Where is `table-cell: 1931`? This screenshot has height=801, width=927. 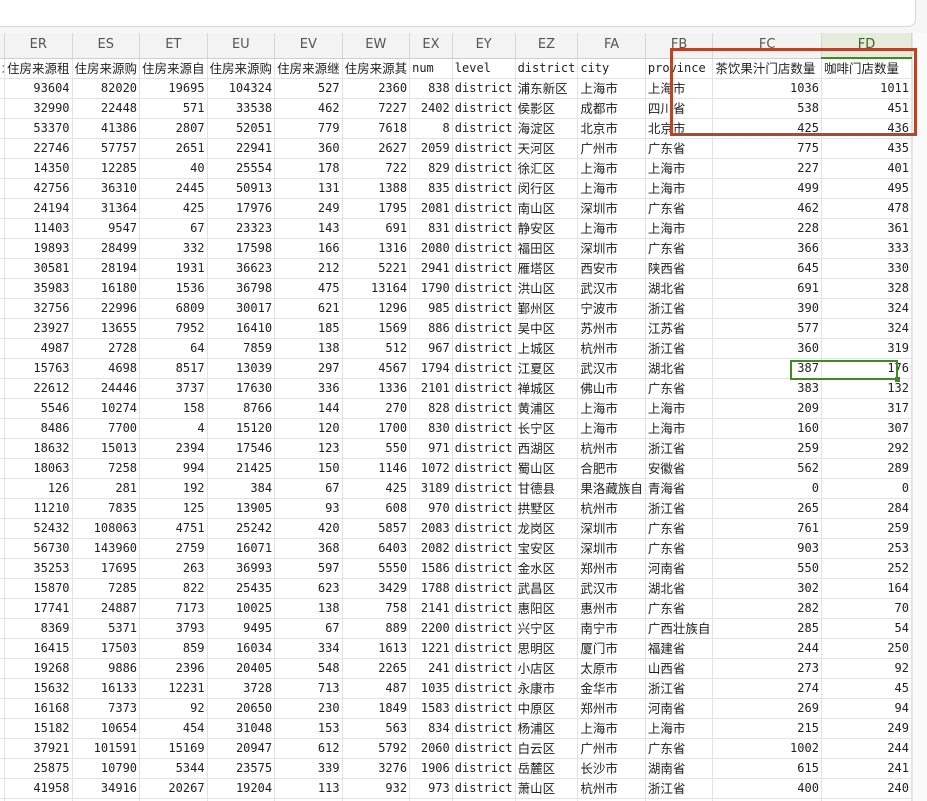
table-cell: 1931 is located at coordinates (173, 268).